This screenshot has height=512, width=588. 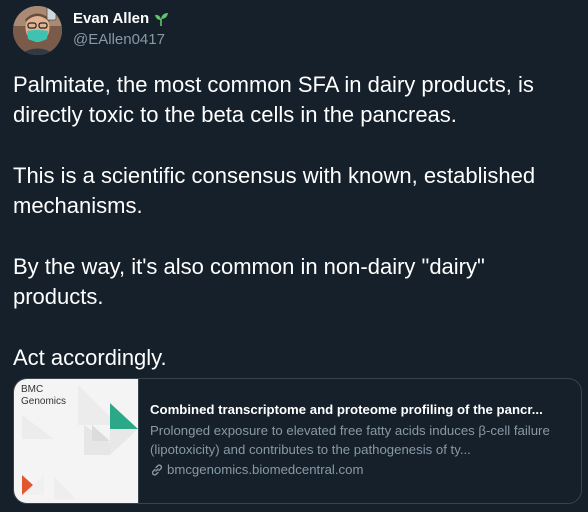 What do you see at coordinates (80, 442) in the screenshot?
I see `thumbnail-graphic` at bounding box center [80, 442].